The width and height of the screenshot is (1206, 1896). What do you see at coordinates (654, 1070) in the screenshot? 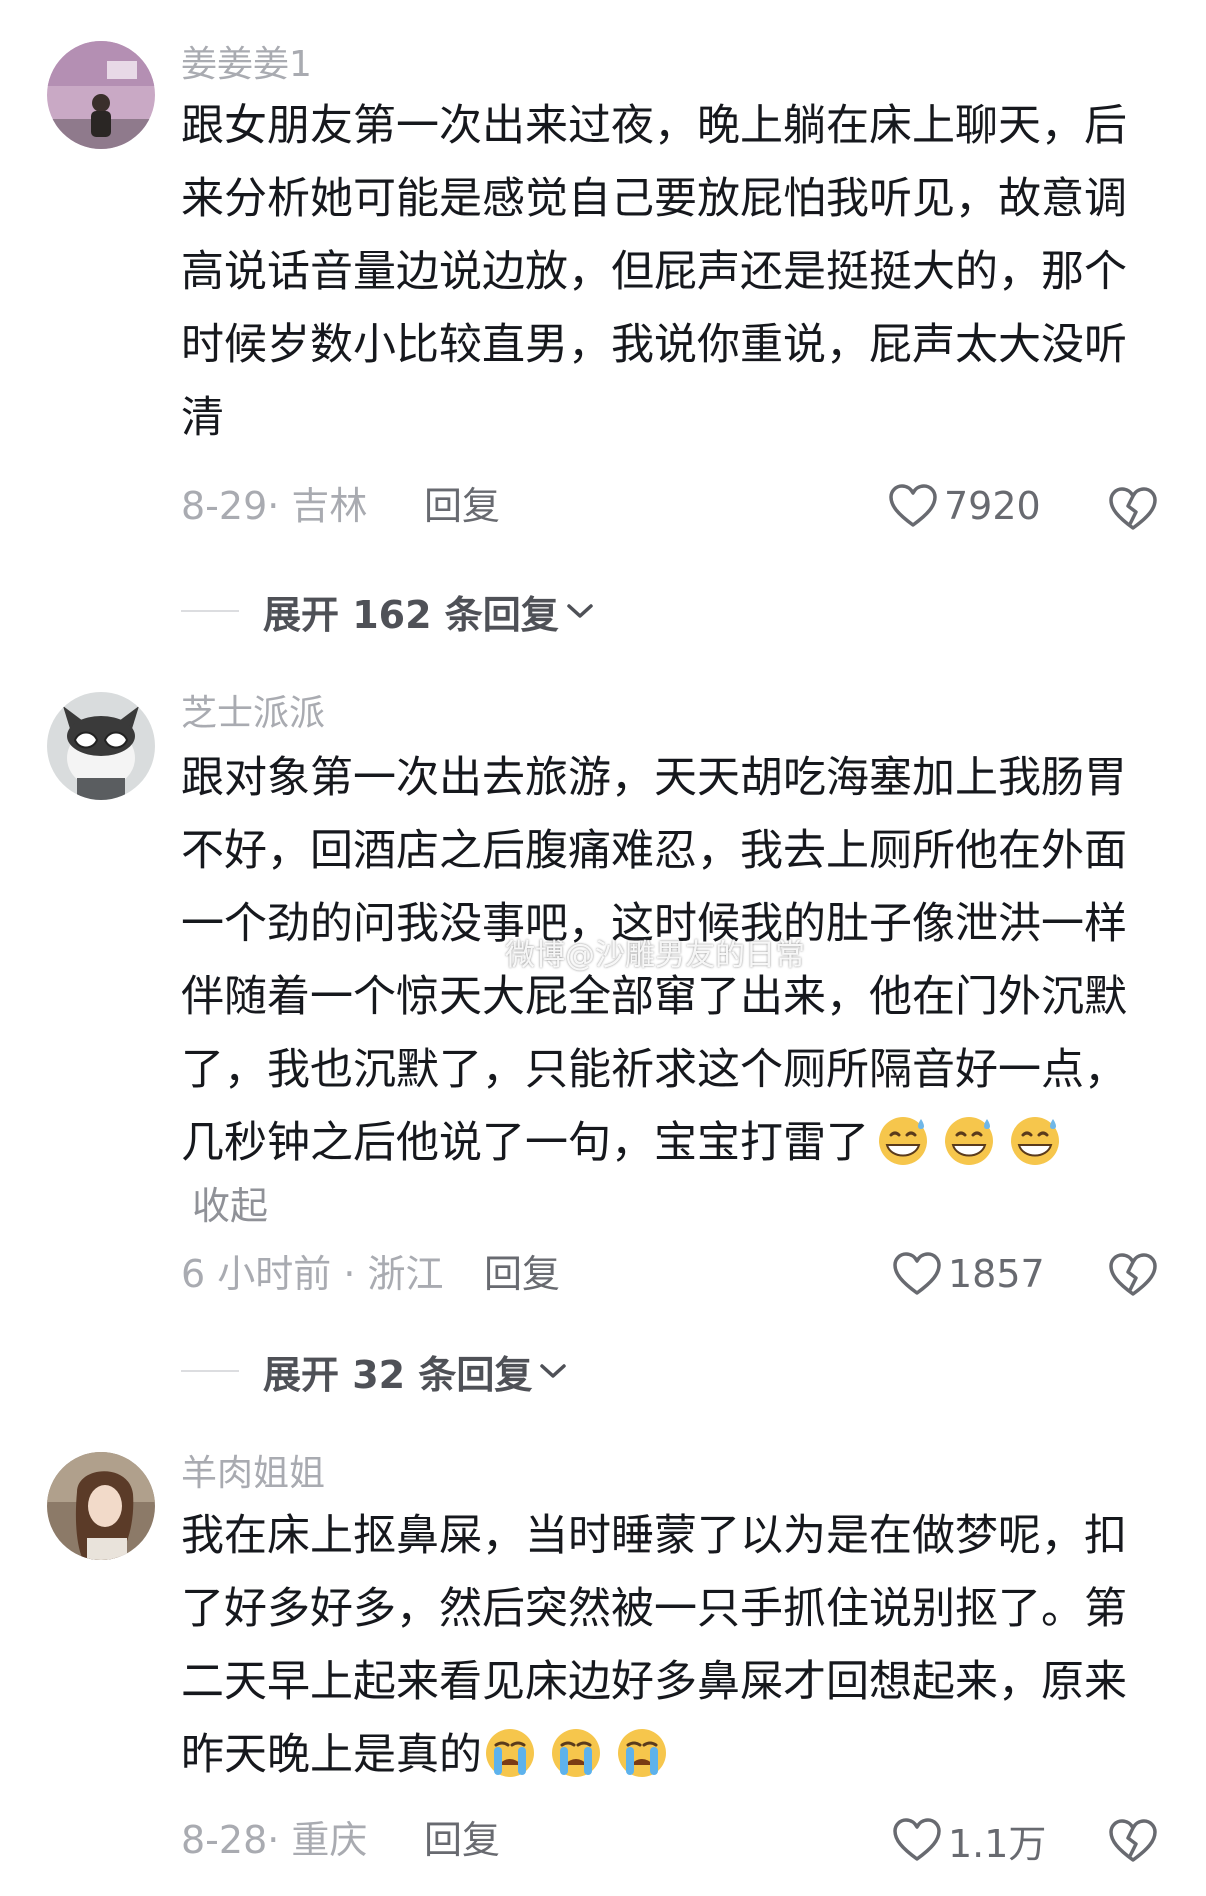
I see `comment-line: 了，我也沉默了，只能祈求这个厕所隔音好一点，` at bounding box center [654, 1070].